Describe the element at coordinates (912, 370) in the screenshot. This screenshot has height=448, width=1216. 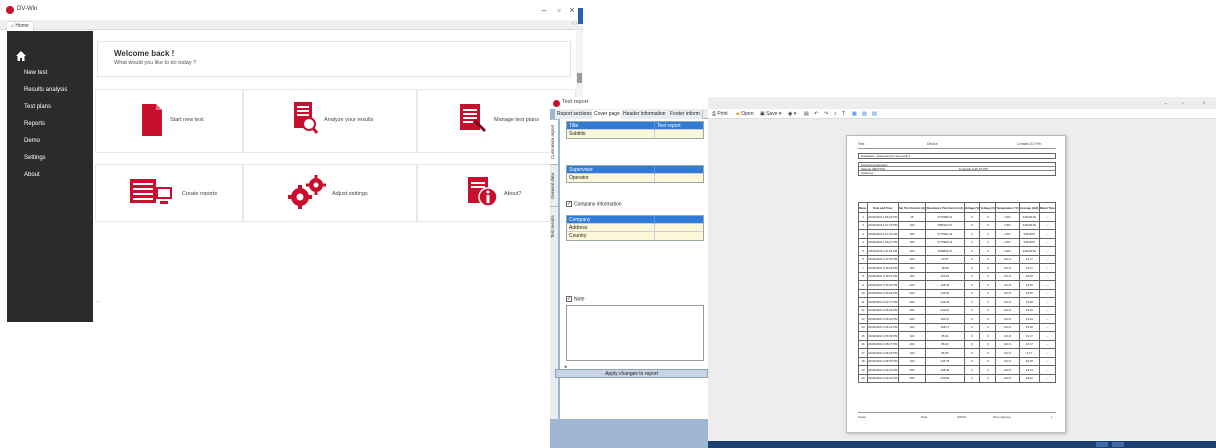
I see `table-cell: 200` at that location.